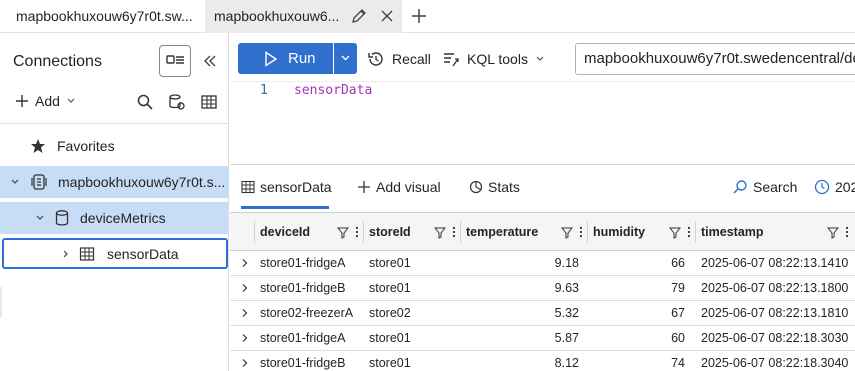 The height and width of the screenshot is (371, 855). What do you see at coordinates (451, 60) in the screenshot?
I see `kql-tools-icon` at bounding box center [451, 60].